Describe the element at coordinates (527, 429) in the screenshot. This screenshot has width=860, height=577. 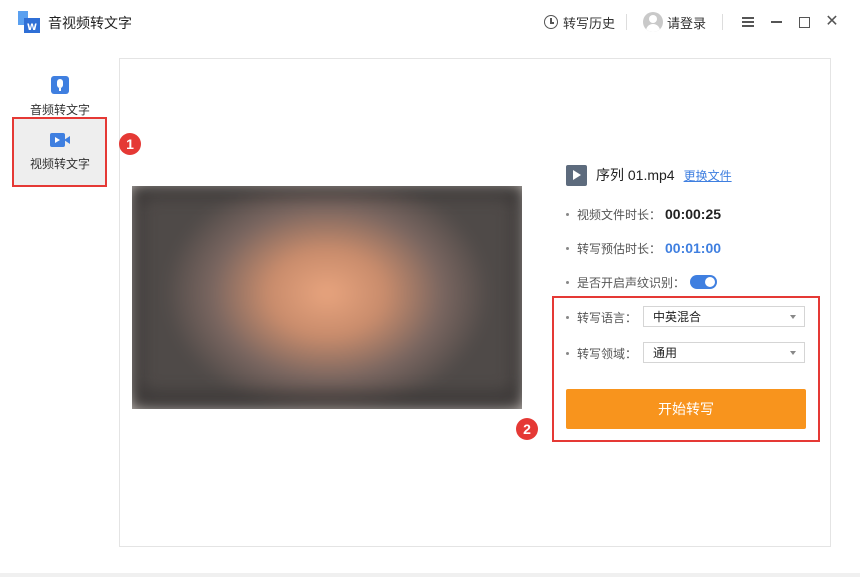
I see `step-marker: 2` at that location.